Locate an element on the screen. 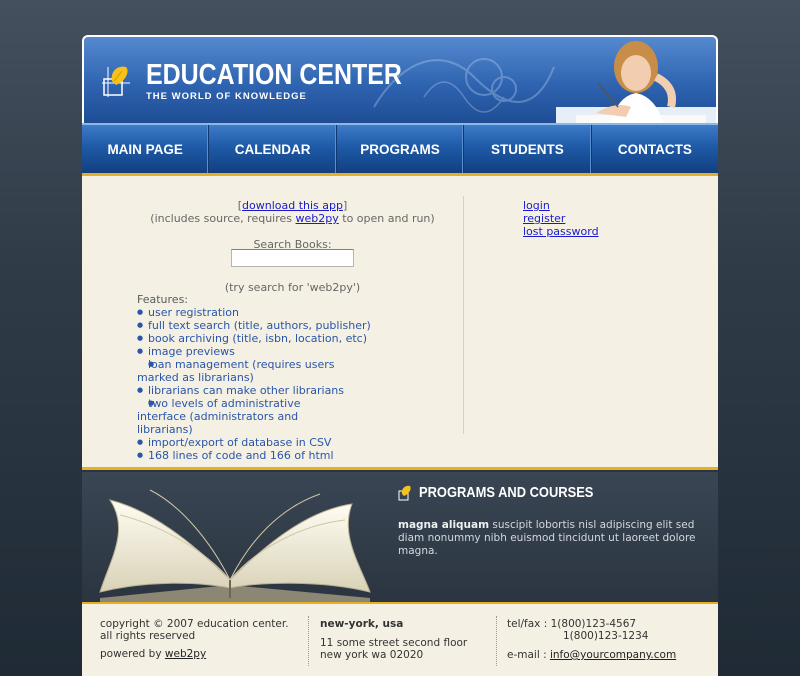 The image size is (800, 676). site-title: EDUCATION CENTER is located at coordinates (274, 75).